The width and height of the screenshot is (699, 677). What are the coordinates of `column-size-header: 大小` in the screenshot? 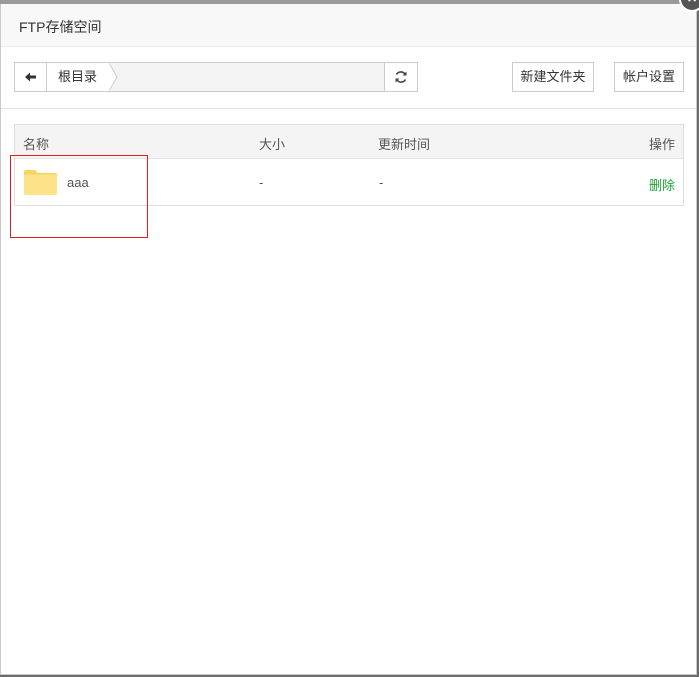 It's located at (272, 144).